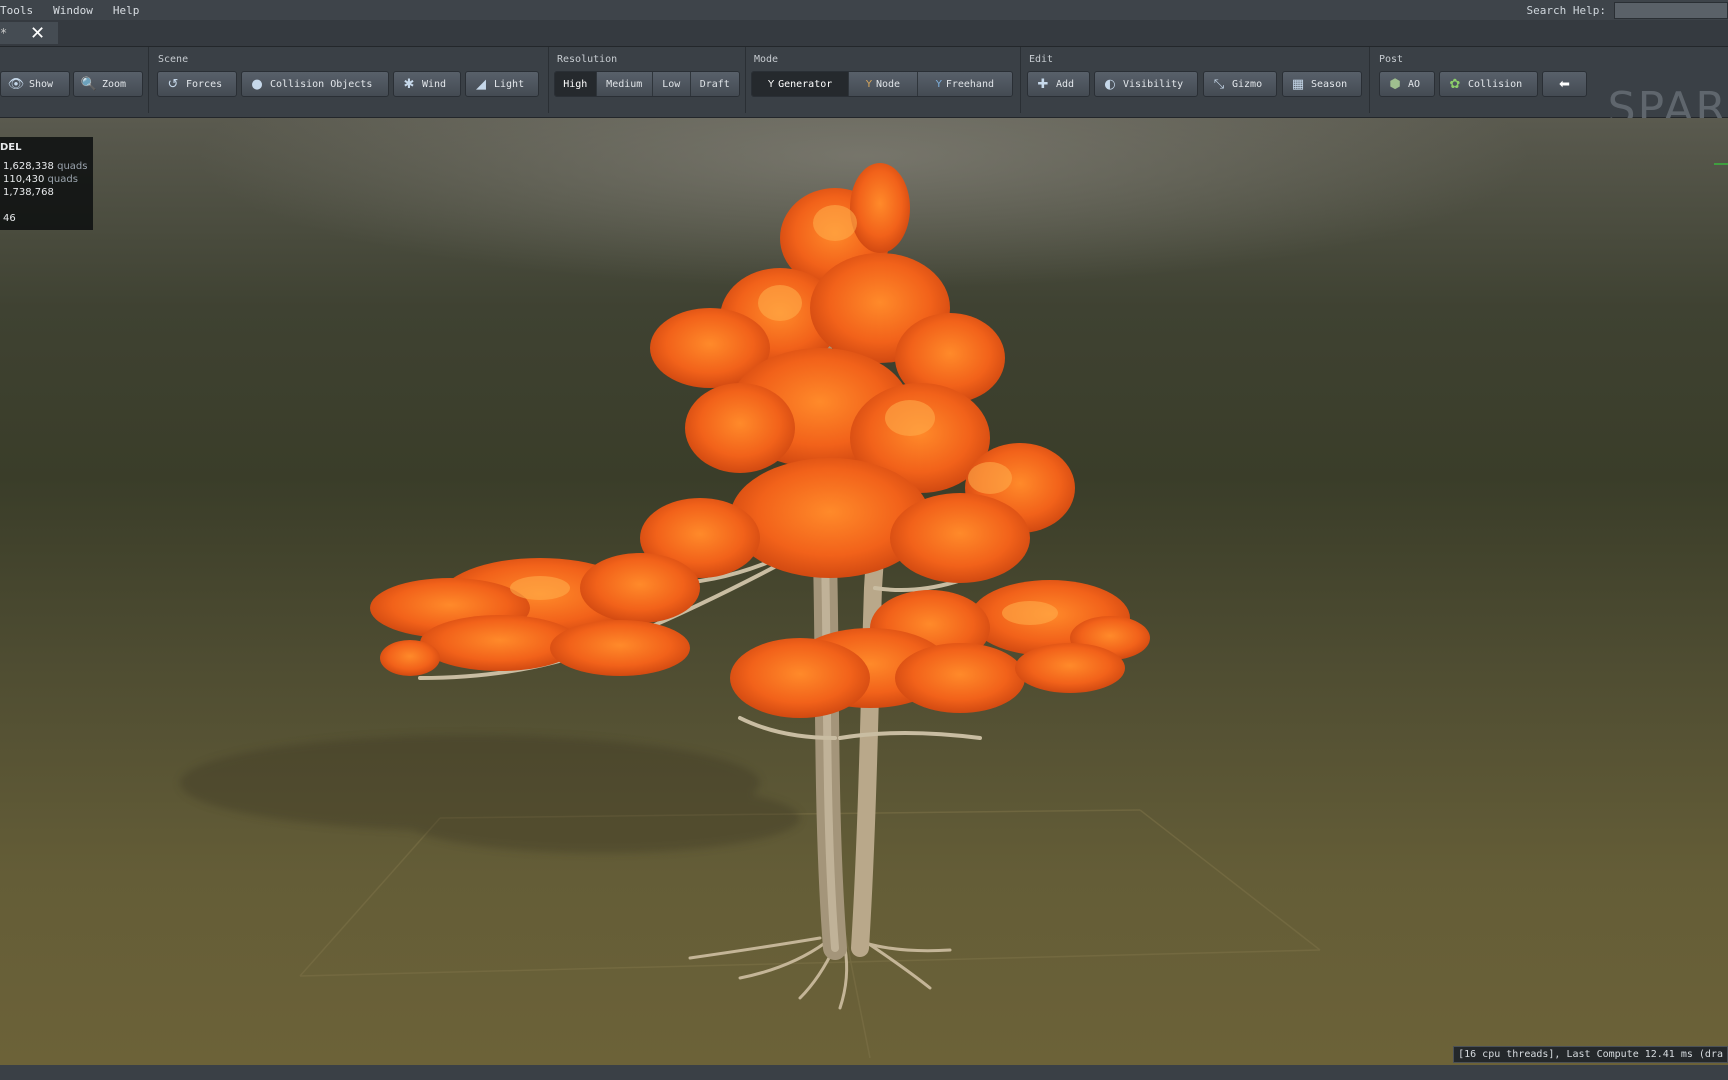 Image resolution: width=1728 pixels, height=1080 pixels. What do you see at coordinates (1041, 59) in the screenshot?
I see `edit-label: Edit` at bounding box center [1041, 59].